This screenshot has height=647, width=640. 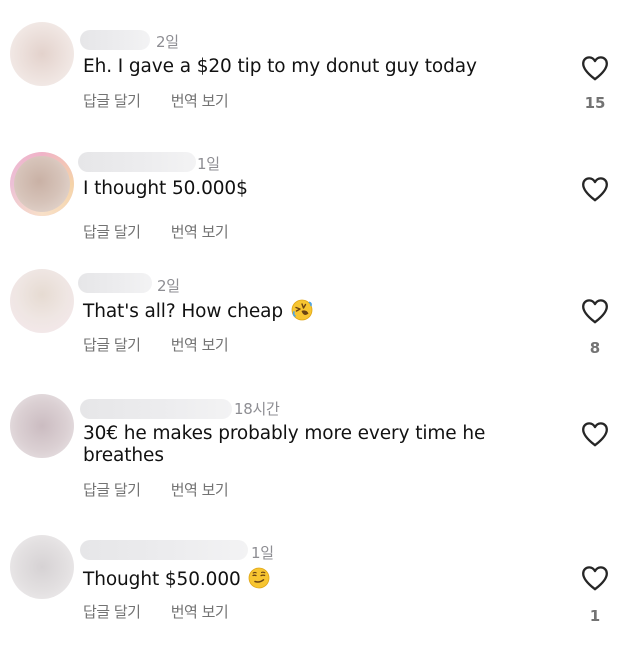 What do you see at coordinates (595, 103) in the screenshot?
I see `like-count: 15` at bounding box center [595, 103].